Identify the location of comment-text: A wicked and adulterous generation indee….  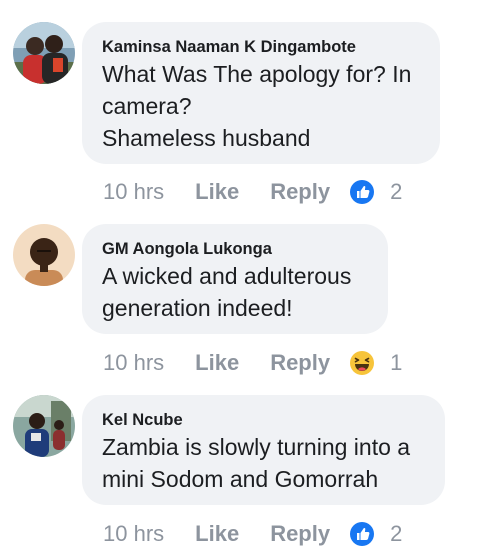
(227, 292).